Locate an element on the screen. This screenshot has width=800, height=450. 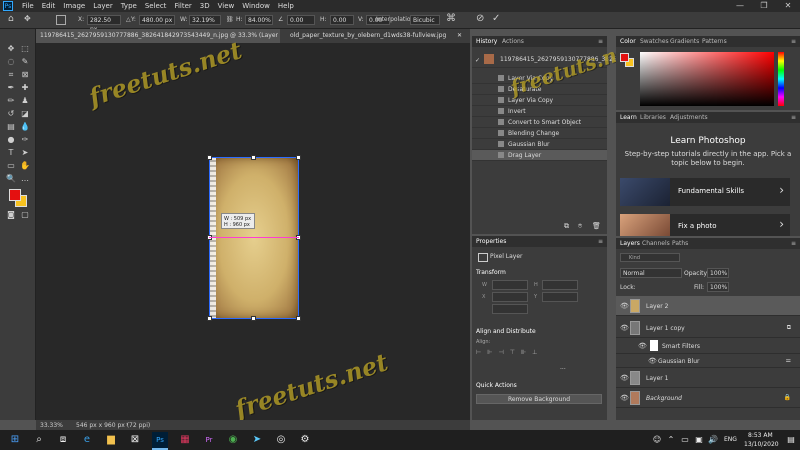
fill-field: 100% is located at coordinates (718, 287).